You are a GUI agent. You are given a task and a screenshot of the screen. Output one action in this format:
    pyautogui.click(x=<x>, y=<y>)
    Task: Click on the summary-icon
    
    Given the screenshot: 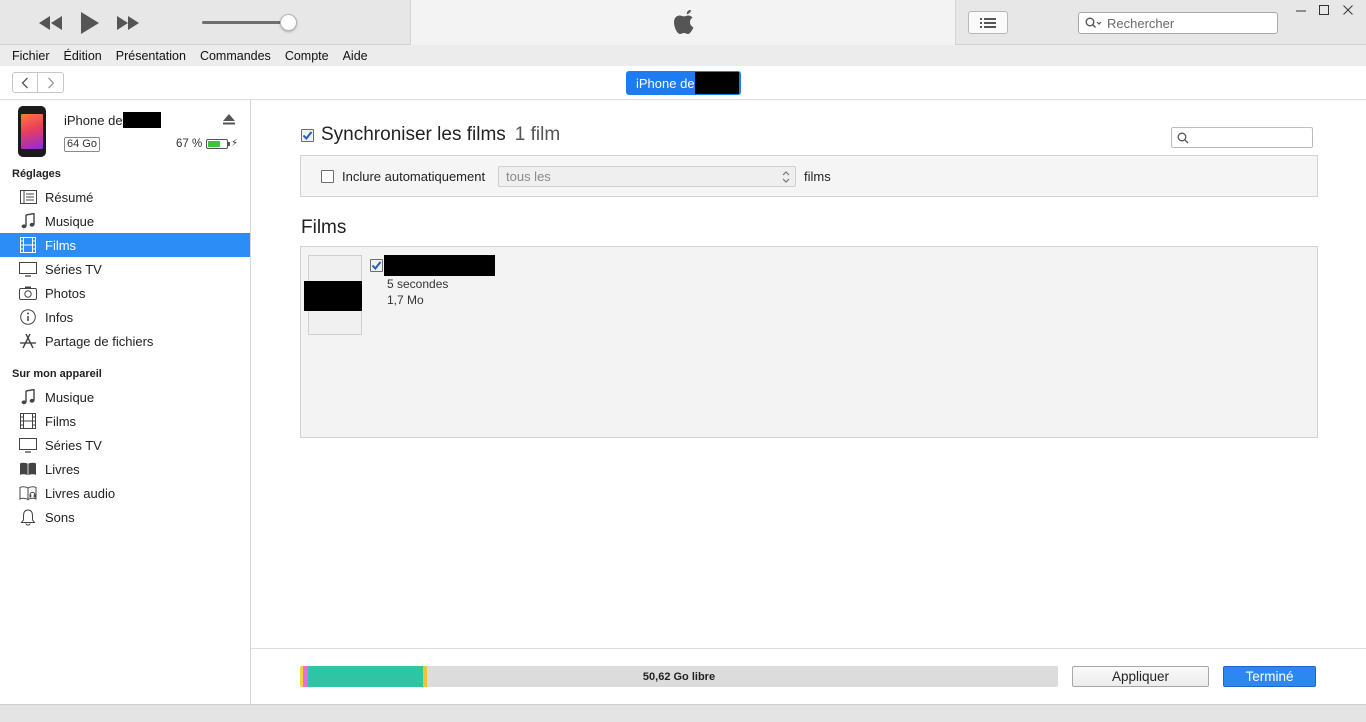 What is the action you would take?
    pyautogui.click(x=28, y=197)
    